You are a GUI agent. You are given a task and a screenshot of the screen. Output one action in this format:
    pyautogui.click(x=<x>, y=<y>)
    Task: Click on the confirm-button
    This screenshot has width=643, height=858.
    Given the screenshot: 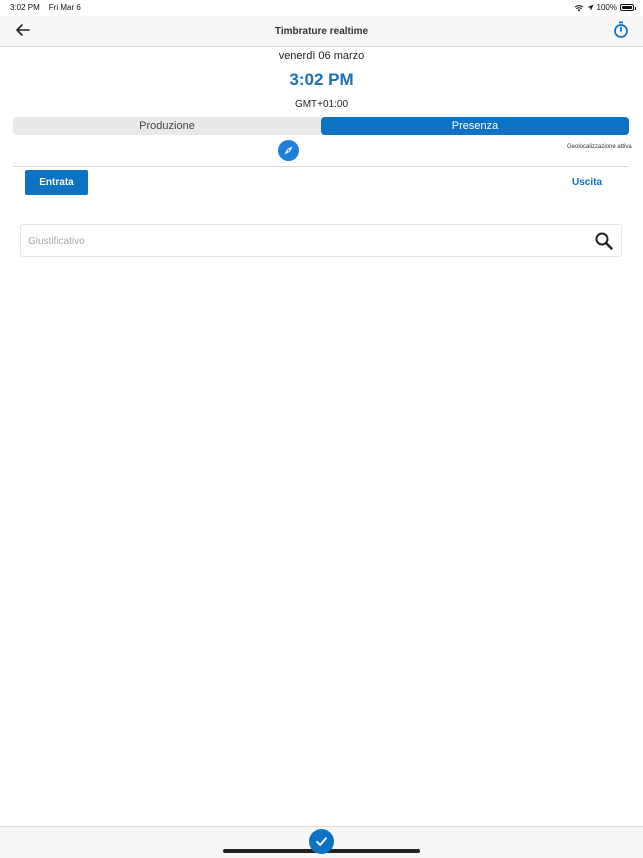 What is the action you would take?
    pyautogui.click(x=321, y=841)
    